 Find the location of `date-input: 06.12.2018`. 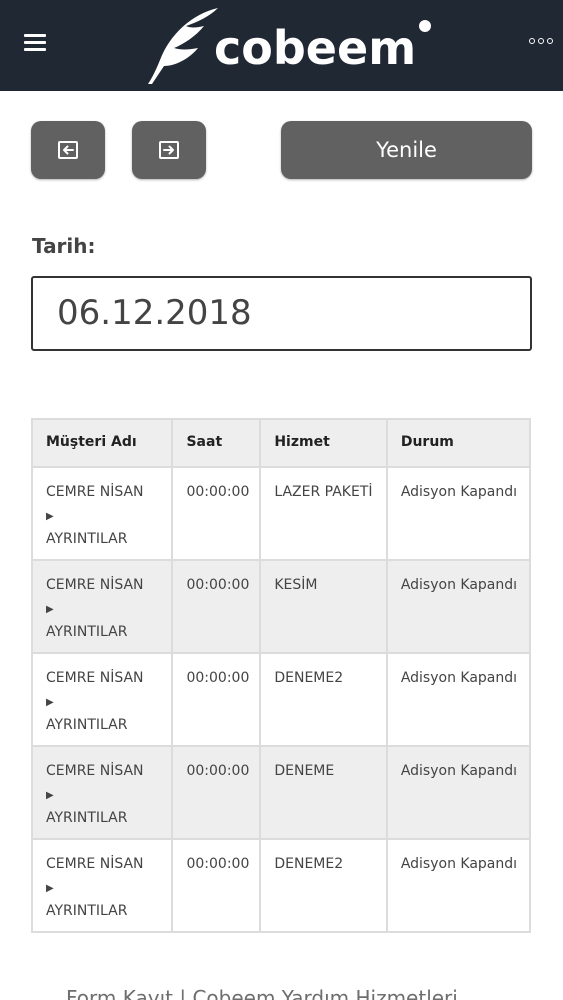

date-input: 06.12.2018 is located at coordinates (281, 313).